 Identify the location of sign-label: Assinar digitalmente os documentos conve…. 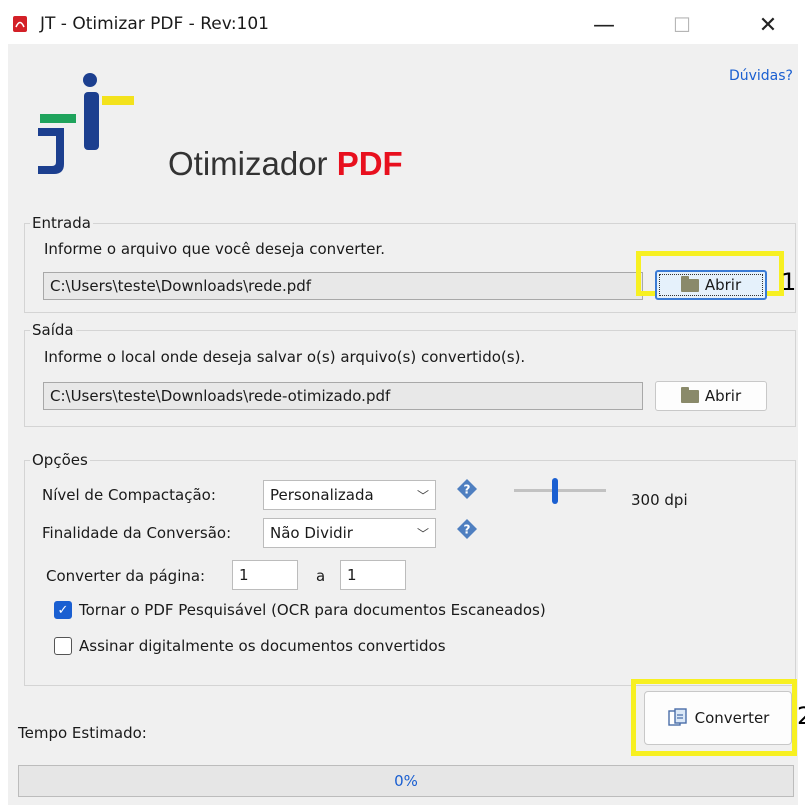
(262, 646).